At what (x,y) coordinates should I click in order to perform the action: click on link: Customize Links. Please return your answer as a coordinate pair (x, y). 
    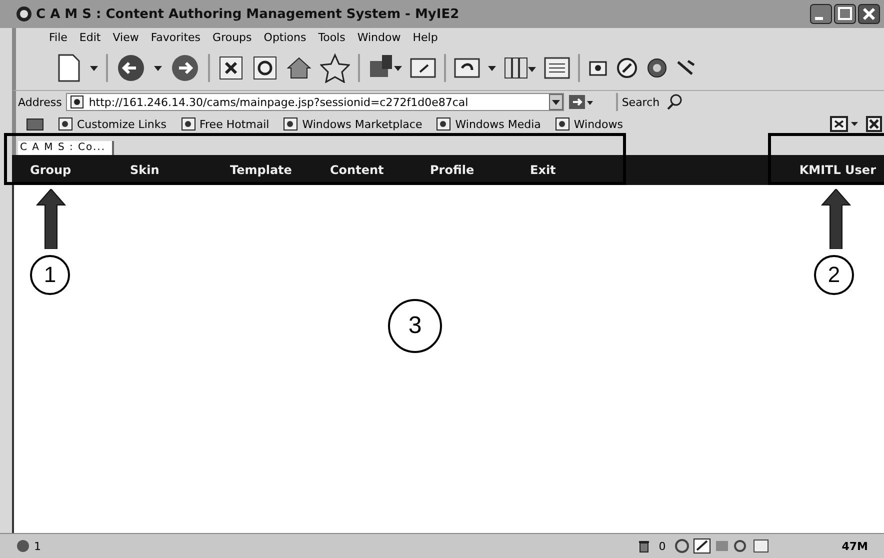
    Looking at the image, I should click on (112, 124).